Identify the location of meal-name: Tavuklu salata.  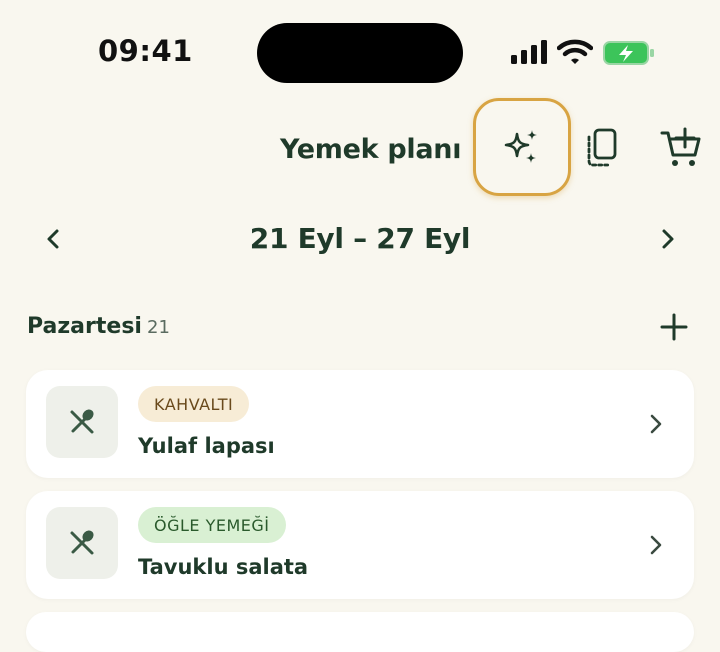
(223, 567).